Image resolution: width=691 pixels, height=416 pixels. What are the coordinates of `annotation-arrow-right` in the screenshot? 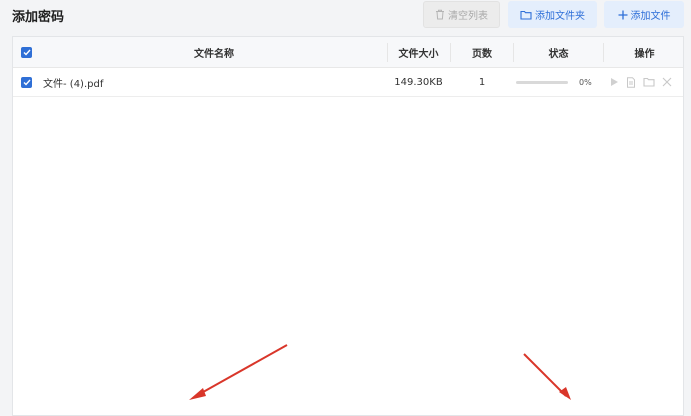 It's located at (547, 376).